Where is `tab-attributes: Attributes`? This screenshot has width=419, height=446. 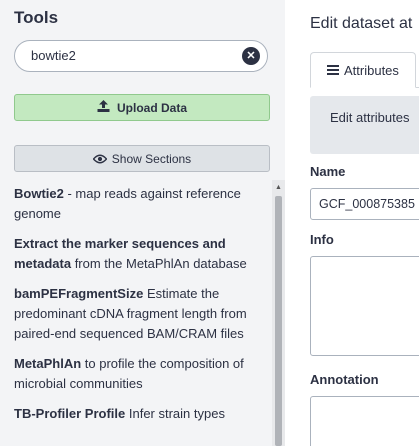 tab-attributes: Attributes is located at coordinates (363, 70).